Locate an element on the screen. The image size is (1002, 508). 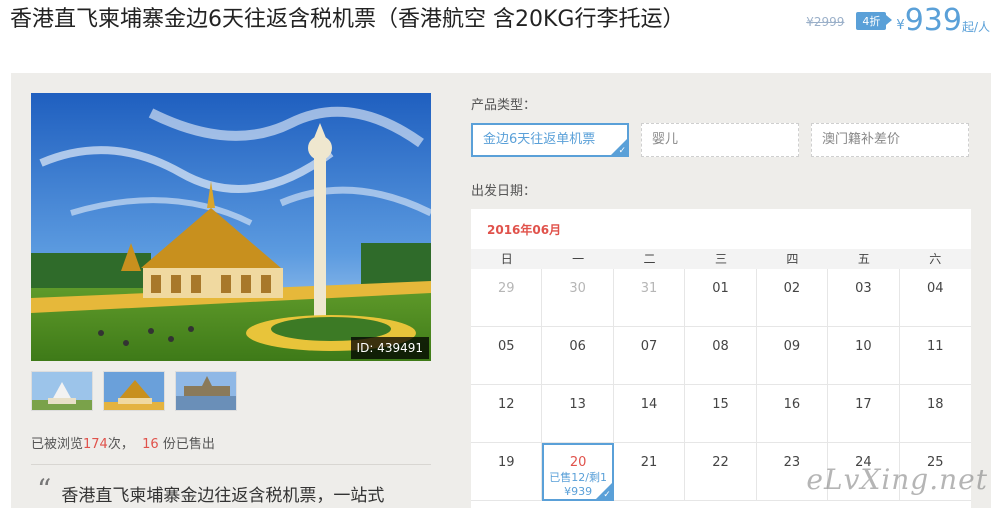
calendar-day: 17 is located at coordinates (864, 414).